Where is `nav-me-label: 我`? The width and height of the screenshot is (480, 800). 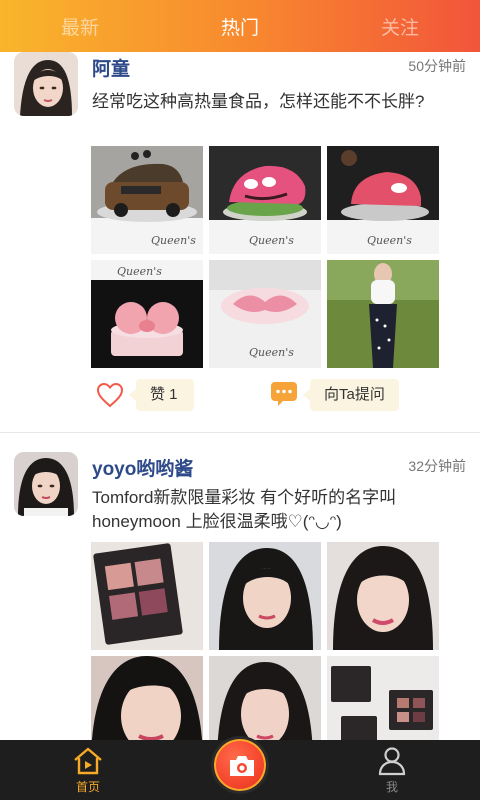 nav-me-label: 我 is located at coordinates (391, 787).